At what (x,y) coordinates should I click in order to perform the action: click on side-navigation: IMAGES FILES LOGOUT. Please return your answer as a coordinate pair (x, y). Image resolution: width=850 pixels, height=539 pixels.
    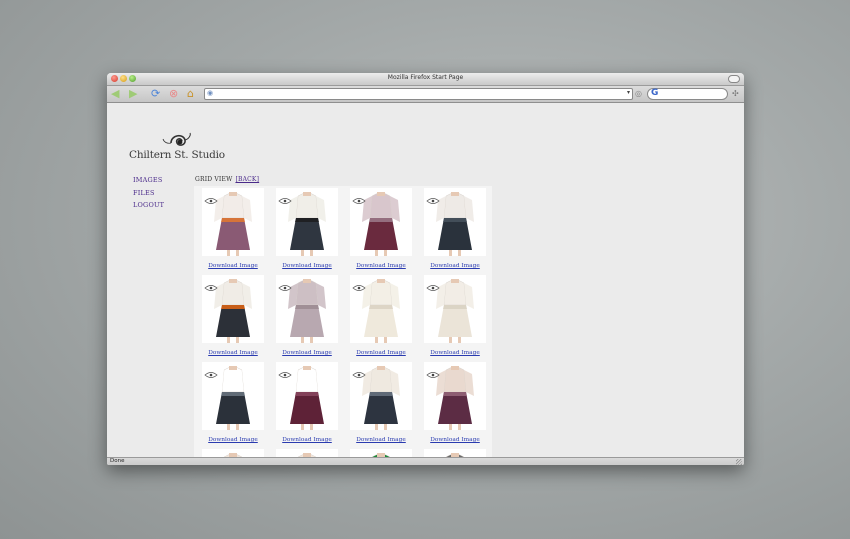
    Looking at the image, I should click on (148, 195).